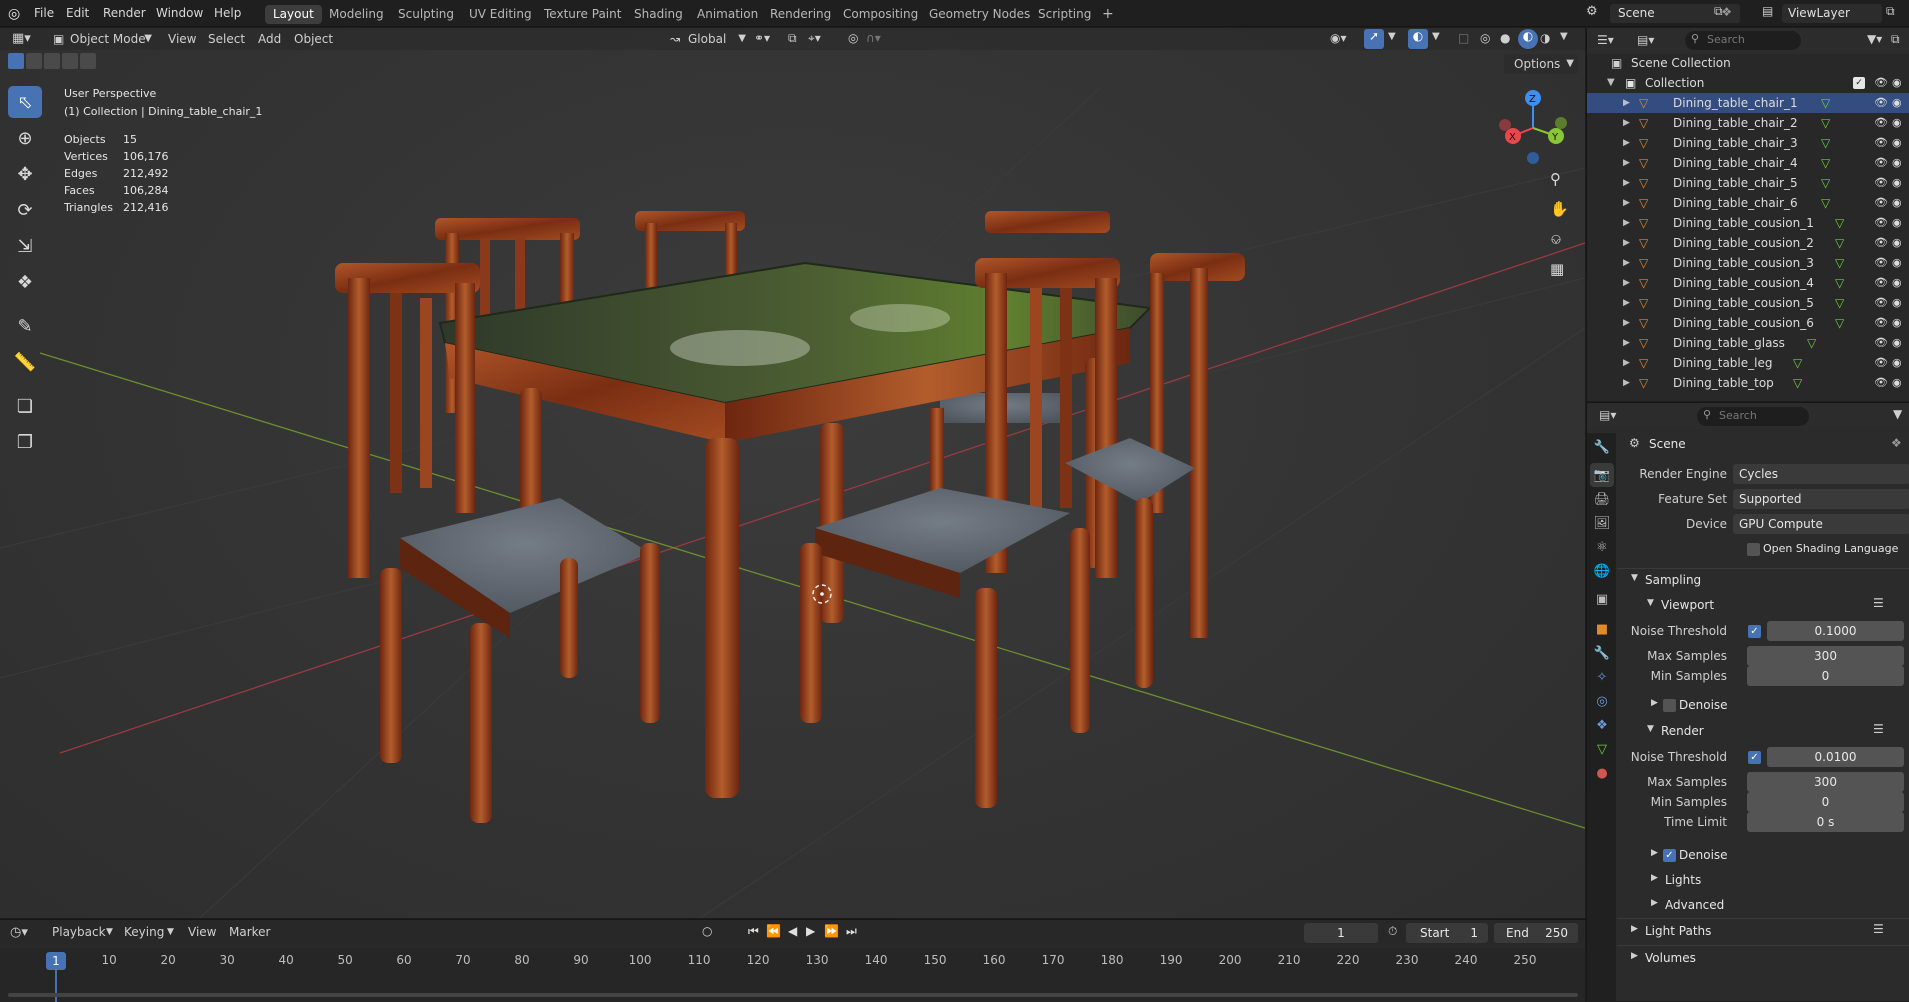 The image size is (1909, 1002). What do you see at coordinates (753, 931) in the screenshot?
I see `jump-start-icon: ⏮` at bounding box center [753, 931].